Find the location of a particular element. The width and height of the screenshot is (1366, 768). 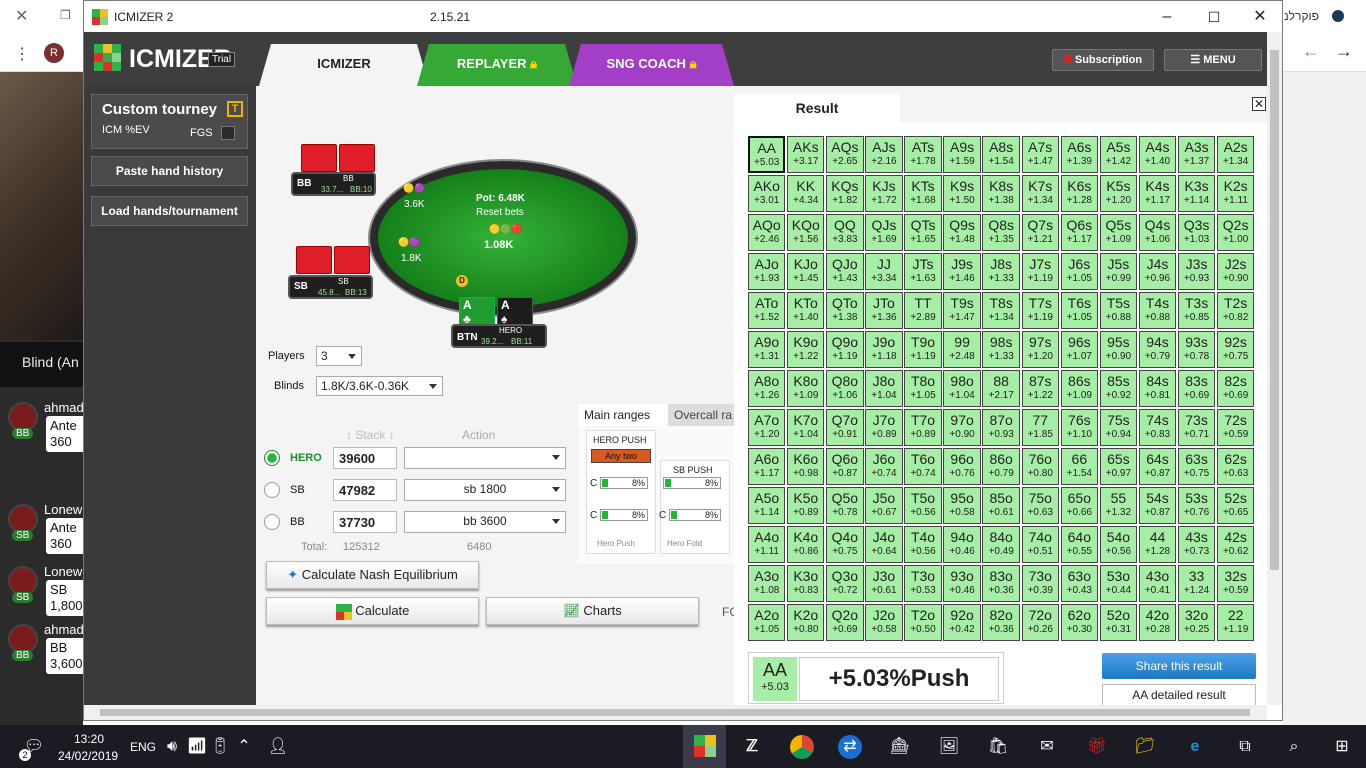

hand-cell: ATo +1.52 is located at coordinates (767, 310).